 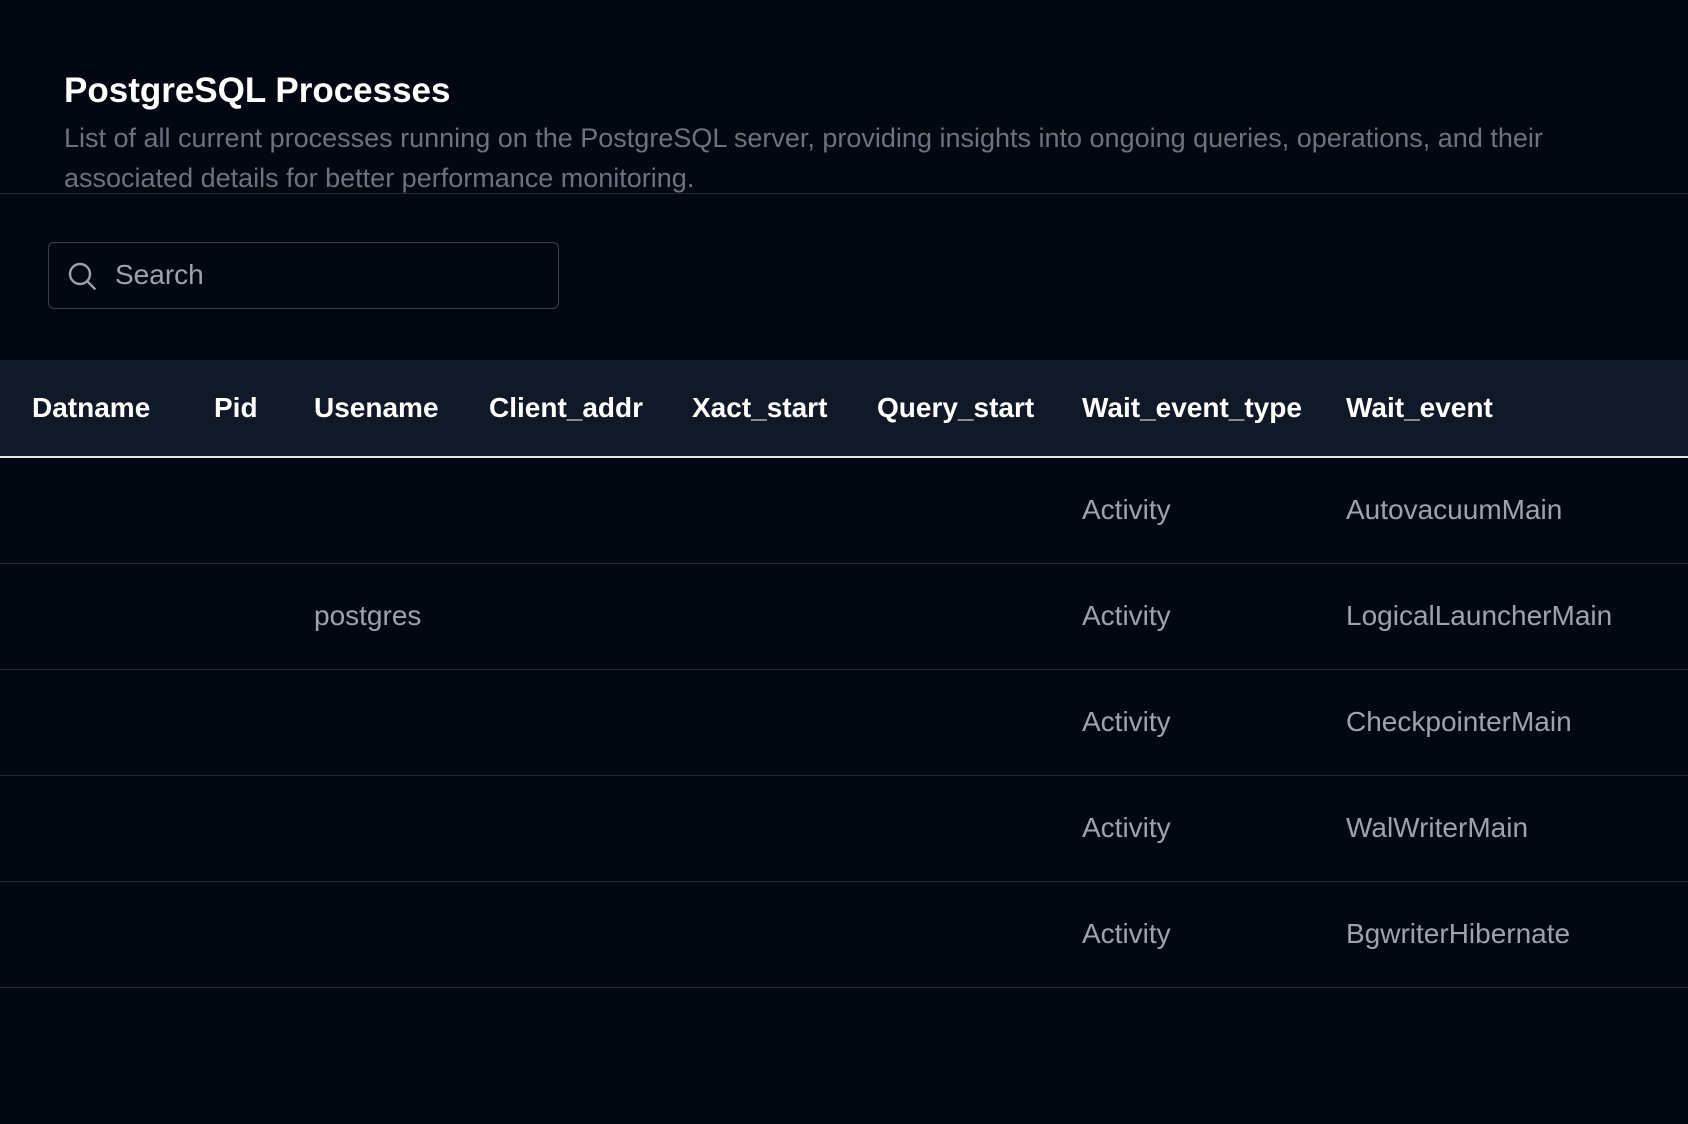 I want to click on table-row: Activity AutovacuumMain, so click(x=844, y=510).